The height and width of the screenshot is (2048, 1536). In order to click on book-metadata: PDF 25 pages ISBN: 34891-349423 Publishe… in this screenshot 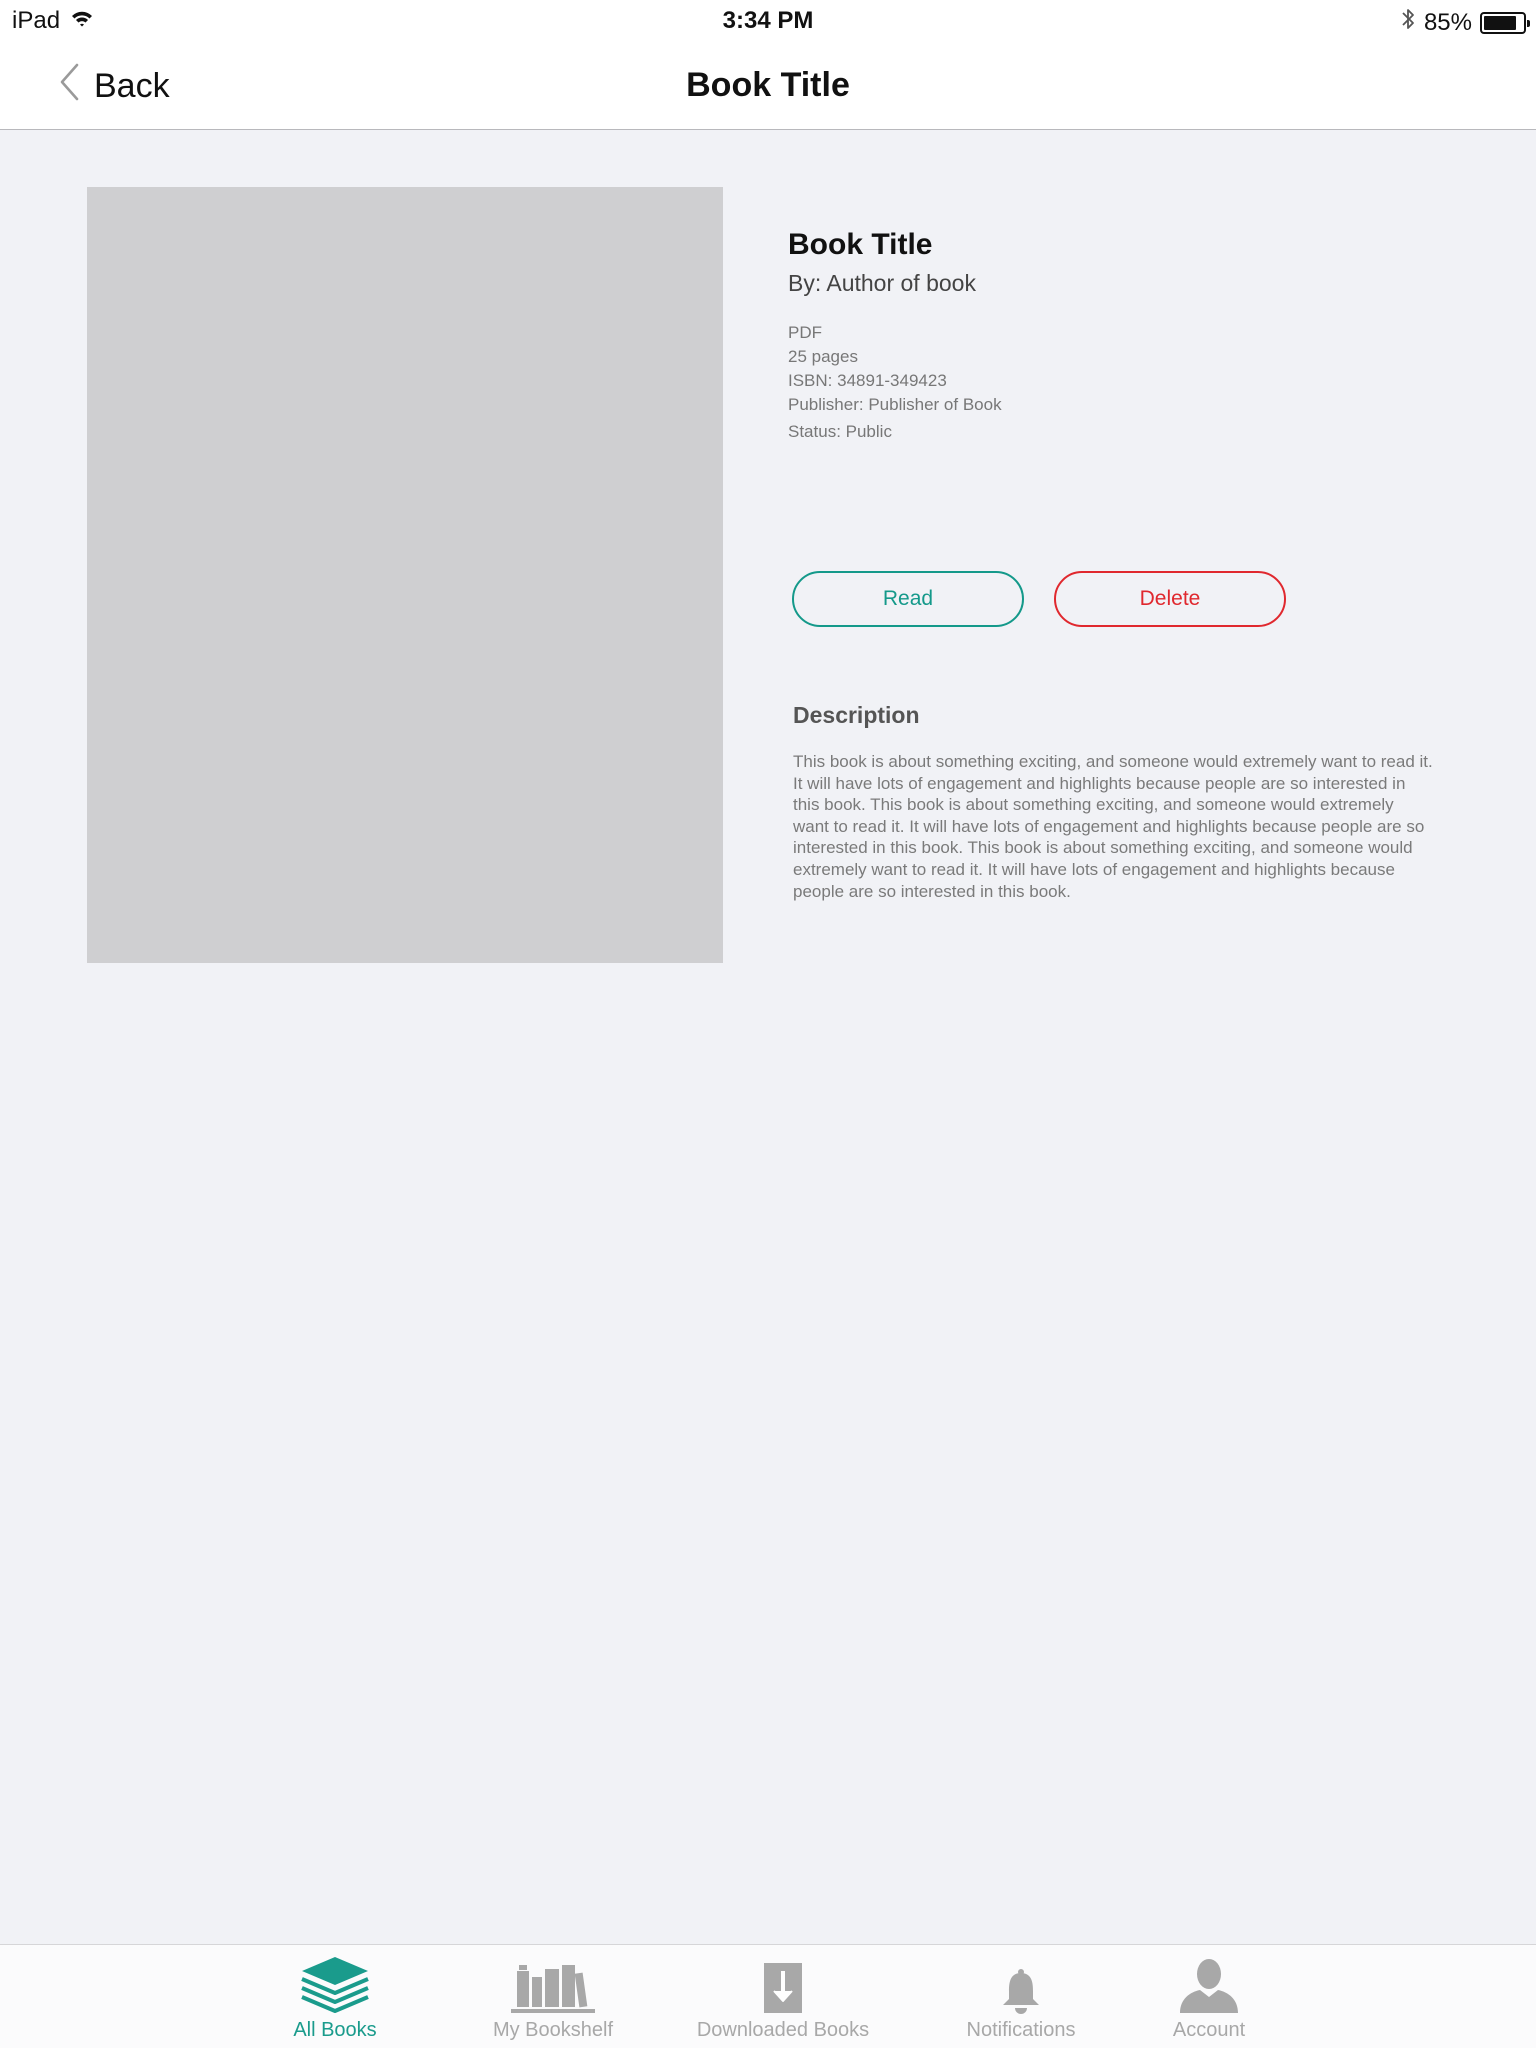, I will do `click(1108, 382)`.